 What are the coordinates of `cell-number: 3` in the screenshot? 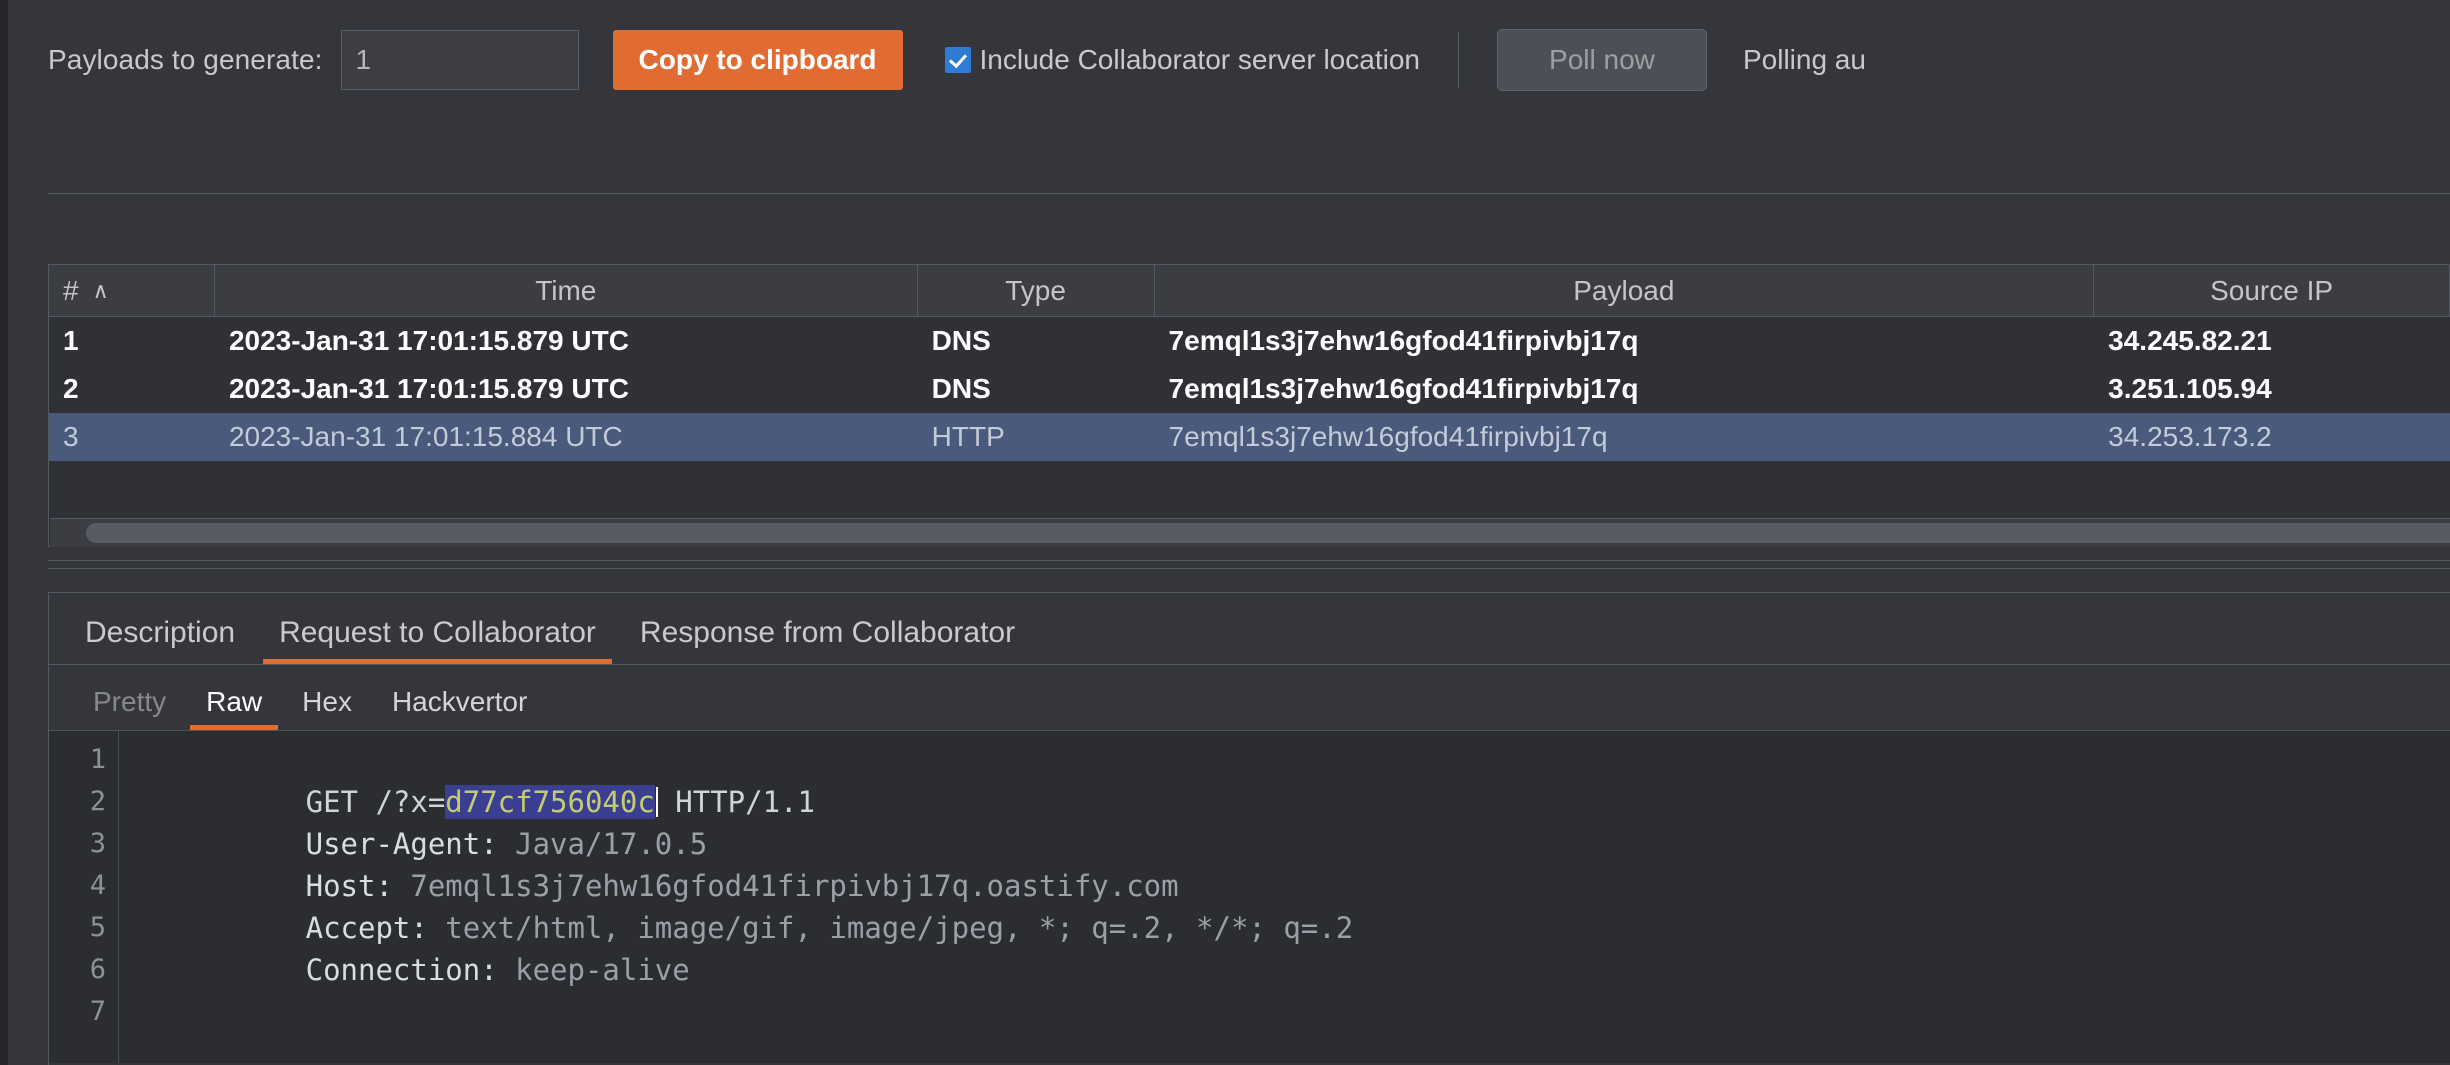 It's located at (71, 436).